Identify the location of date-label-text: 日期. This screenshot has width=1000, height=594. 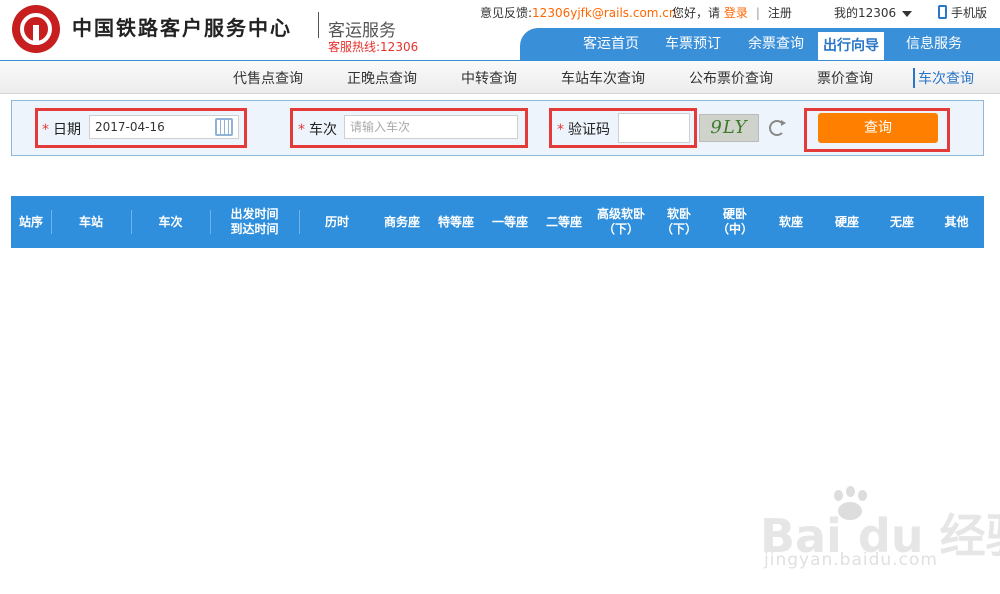
(67, 130).